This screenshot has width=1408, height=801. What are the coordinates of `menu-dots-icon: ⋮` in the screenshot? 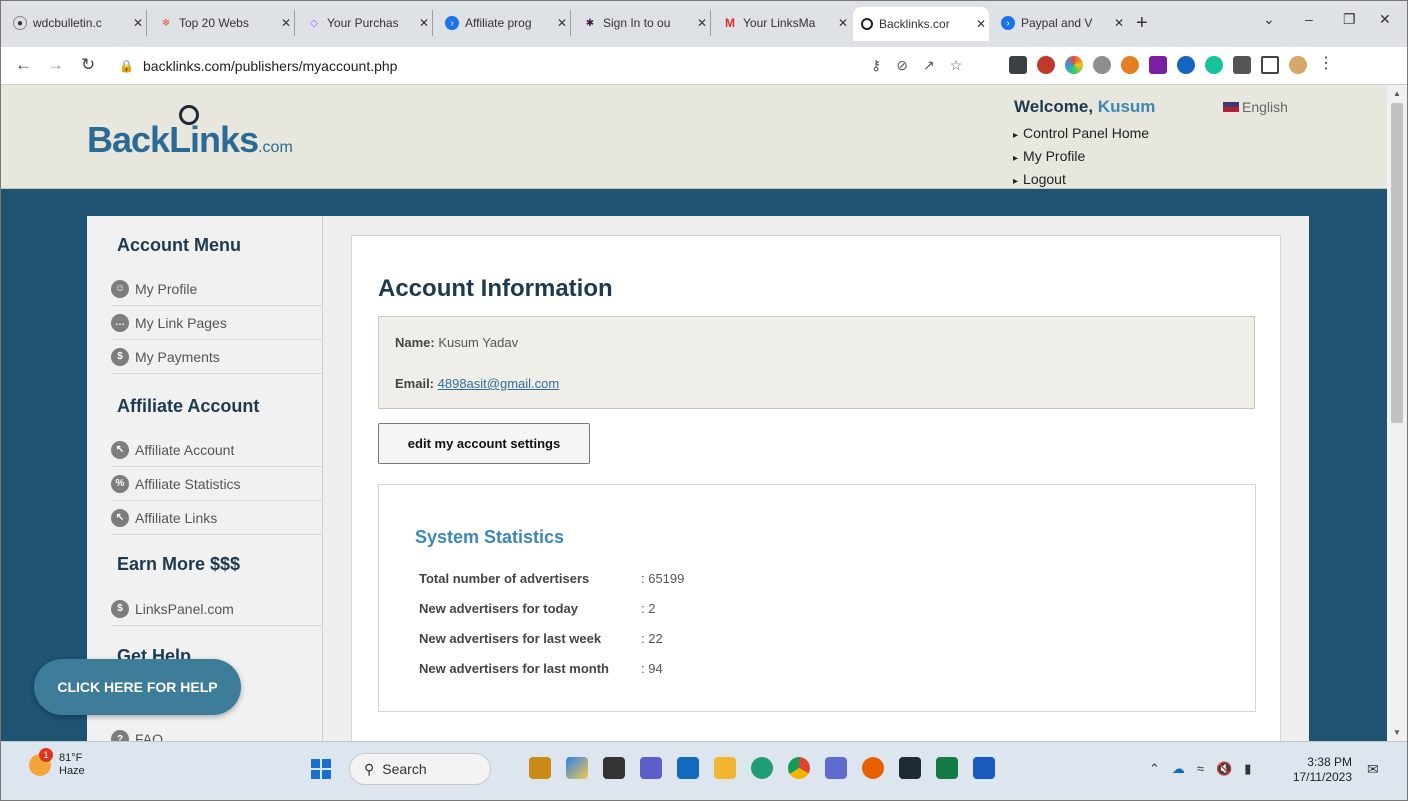 It's located at (1326, 65).